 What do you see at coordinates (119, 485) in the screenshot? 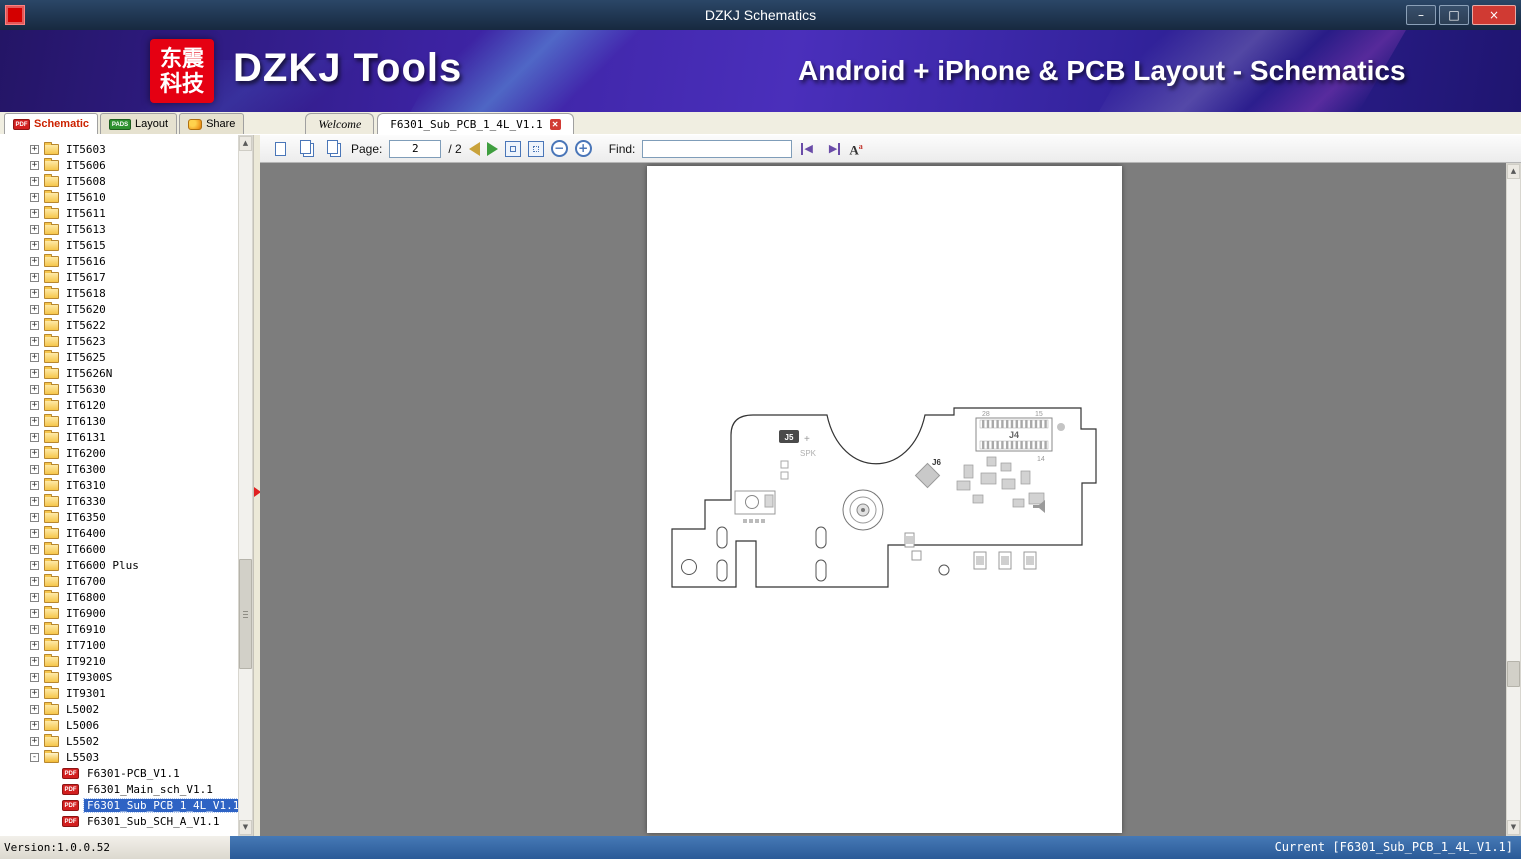
I see `tree-folder-row: + IT6310` at bounding box center [119, 485].